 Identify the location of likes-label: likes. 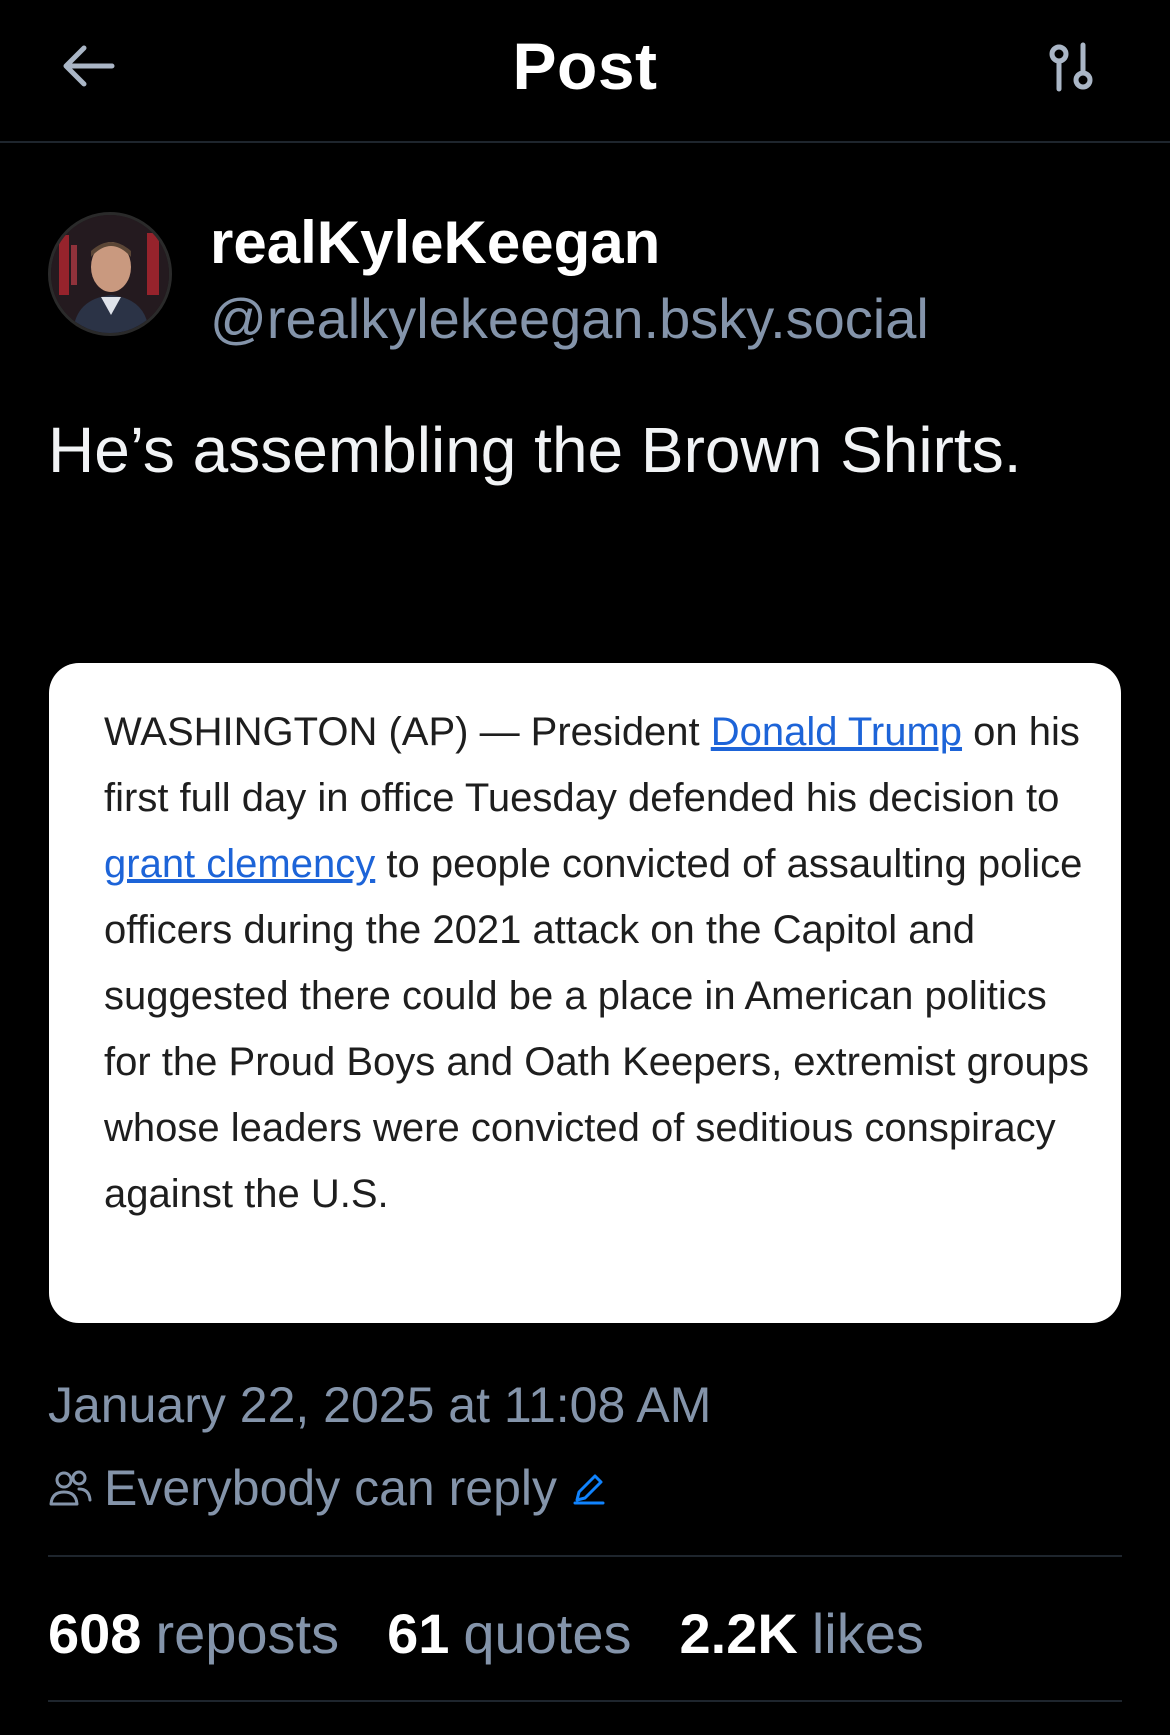
(867, 1633).